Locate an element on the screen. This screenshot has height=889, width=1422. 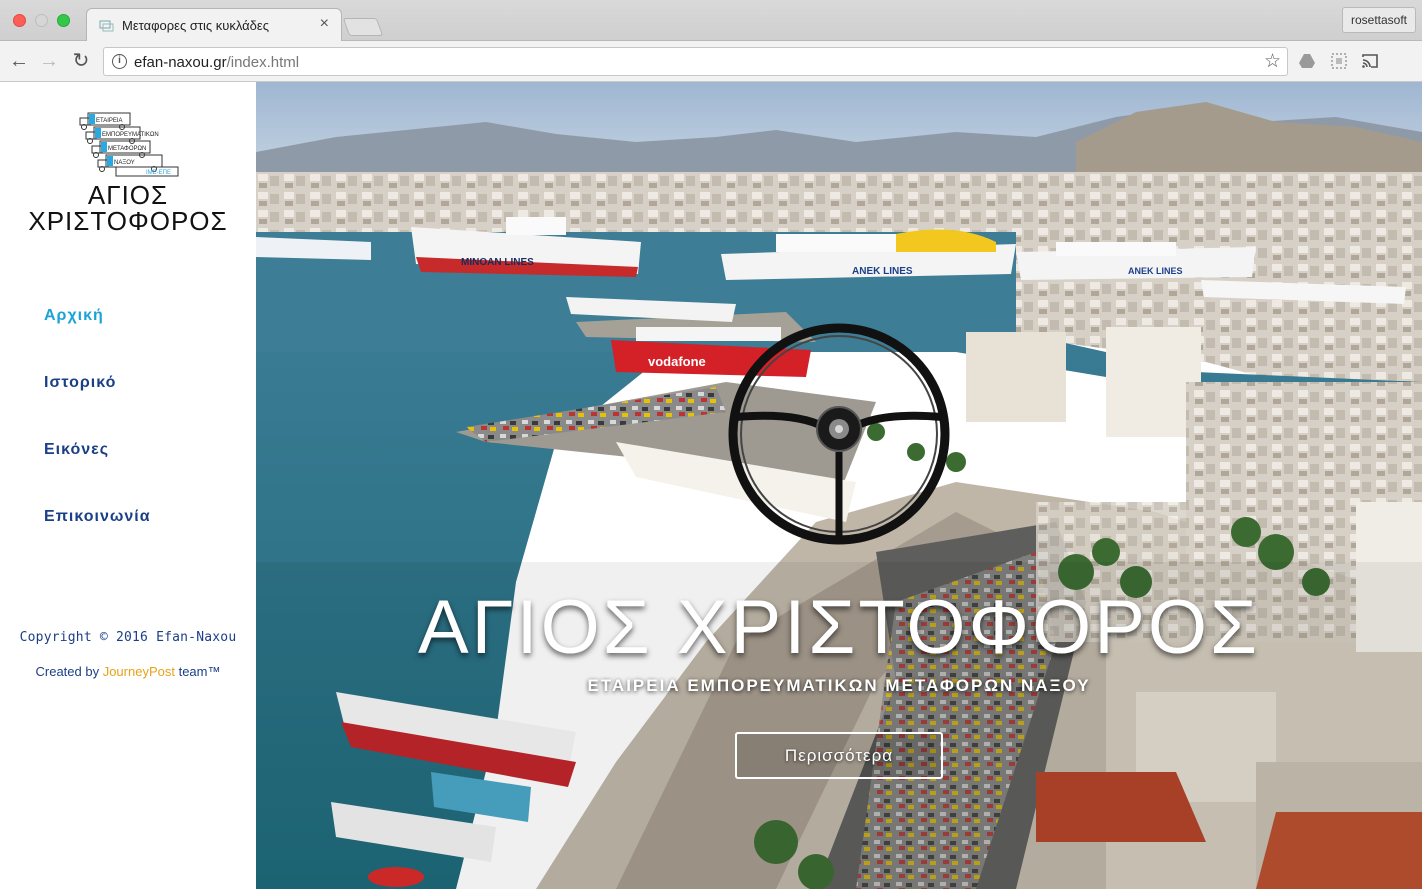
credit-text: Created by JourneyPost team™ is located at coordinates (128, 671).